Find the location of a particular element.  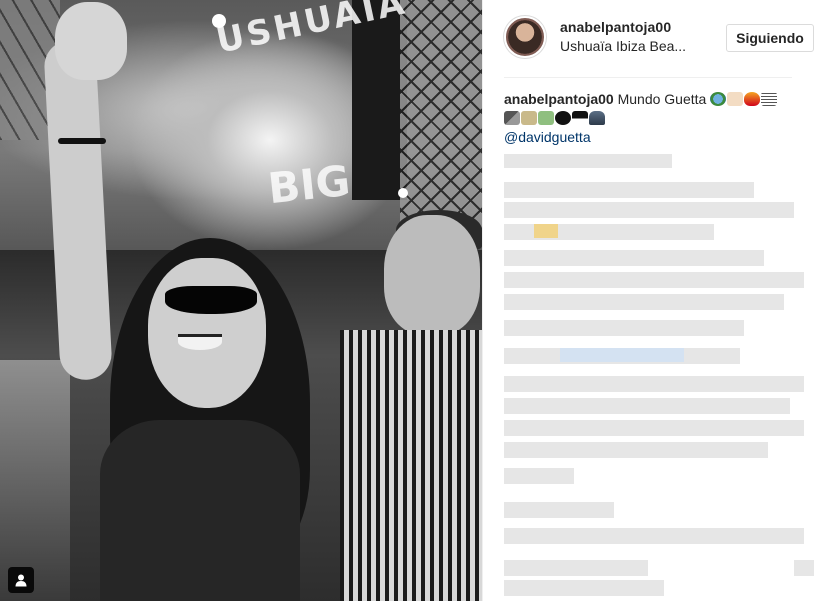

header-divider is located at coordinates (648, 77).